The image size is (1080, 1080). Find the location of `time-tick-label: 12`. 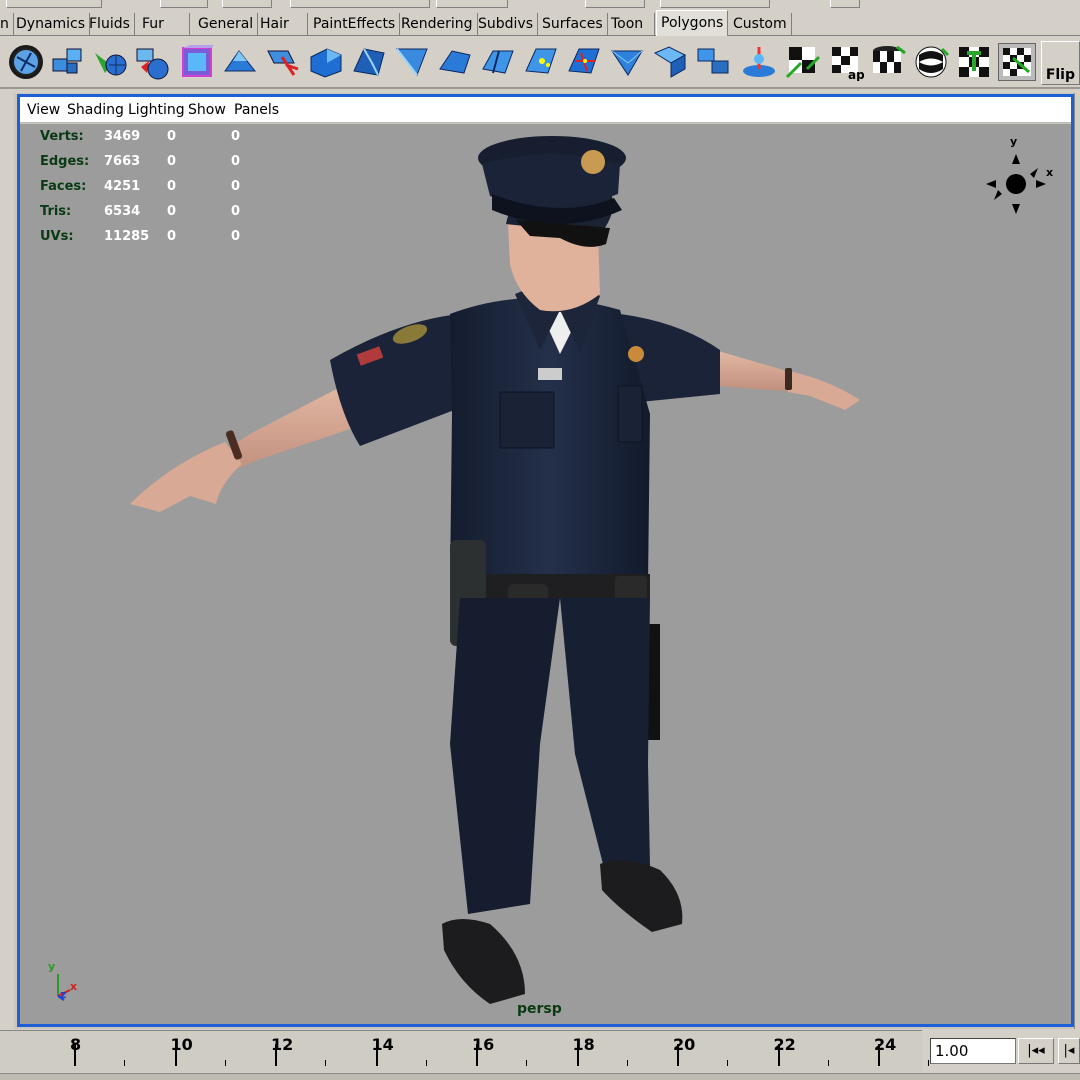

time-tick-label: 12 is located at coordinates (282, 1044).